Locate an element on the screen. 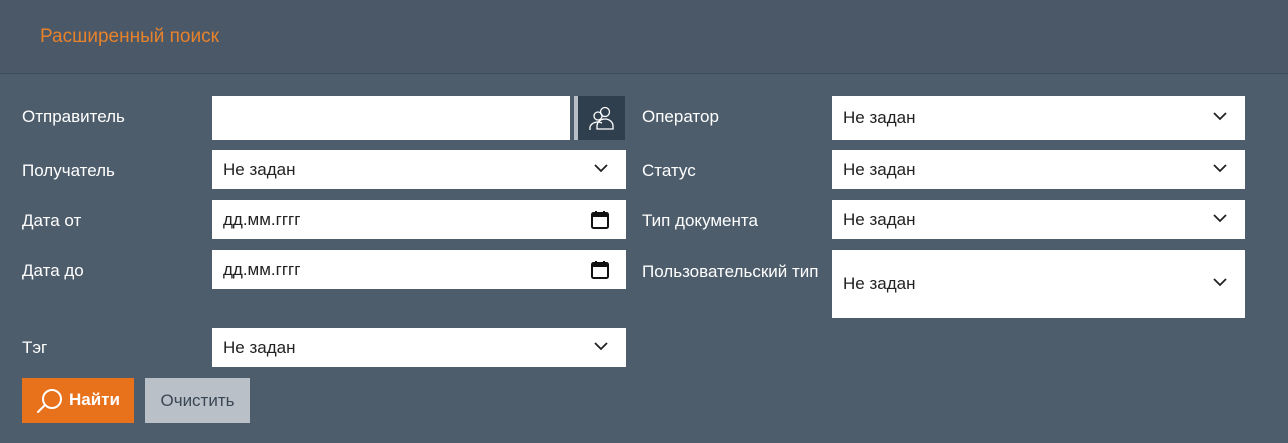  operator-label: Оператор is located at coordinates (680, 116).